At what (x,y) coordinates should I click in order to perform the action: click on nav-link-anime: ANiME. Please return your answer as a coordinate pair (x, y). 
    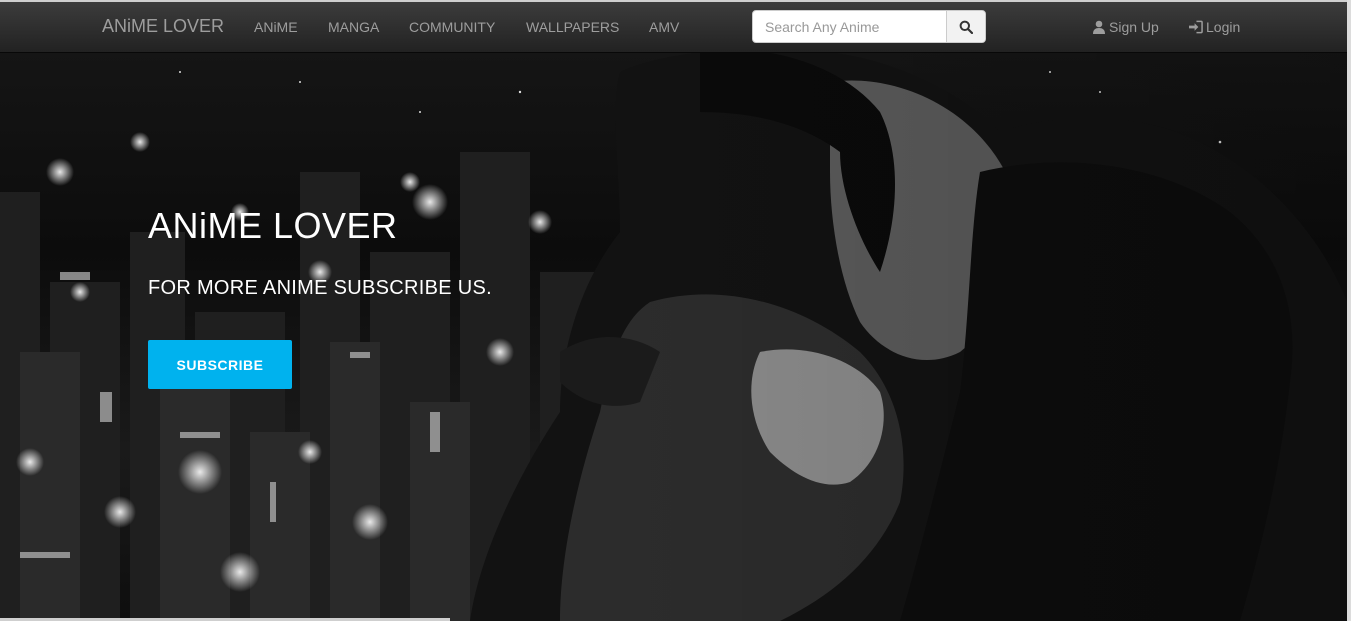
    Looking at the image, I should click on (276, 27).